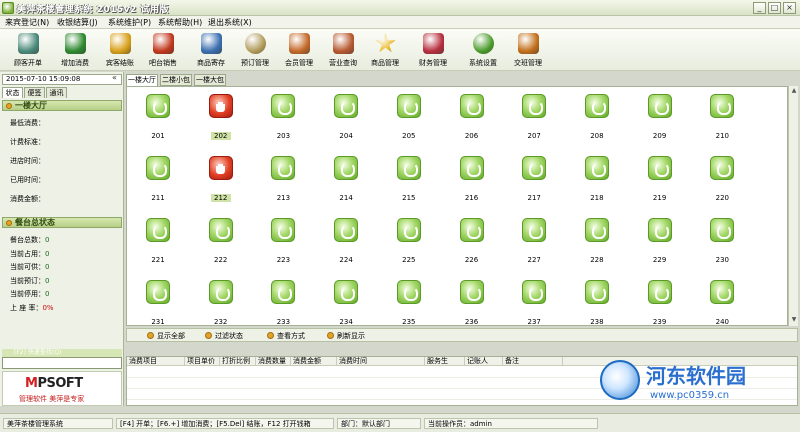 The height and width of the screenshot is (432, 800). What do you see at coordinates (299, 63) in the screenshot?
I see `toolbar-button-label: 会员管理` at bounding box center [299, 63].